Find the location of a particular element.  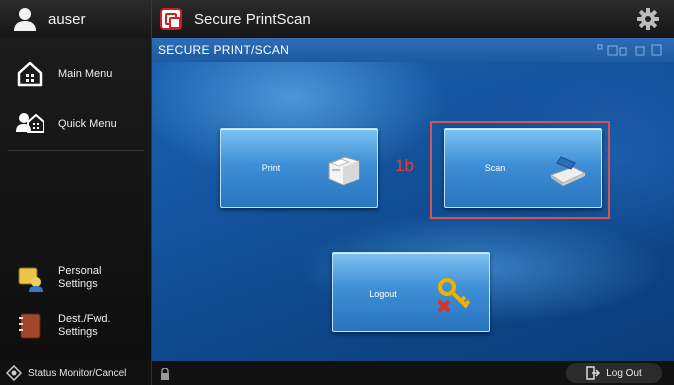

sidebar-item-dest-fwd-settings: Dest./Fwd. Settings is located at coordinates (76, 326).